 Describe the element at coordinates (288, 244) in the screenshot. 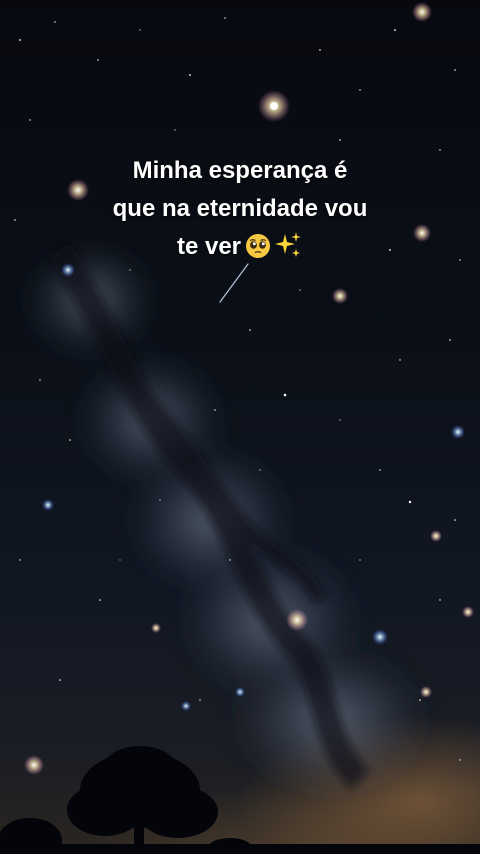

I see `sparkles-emoji-icon` at that location.